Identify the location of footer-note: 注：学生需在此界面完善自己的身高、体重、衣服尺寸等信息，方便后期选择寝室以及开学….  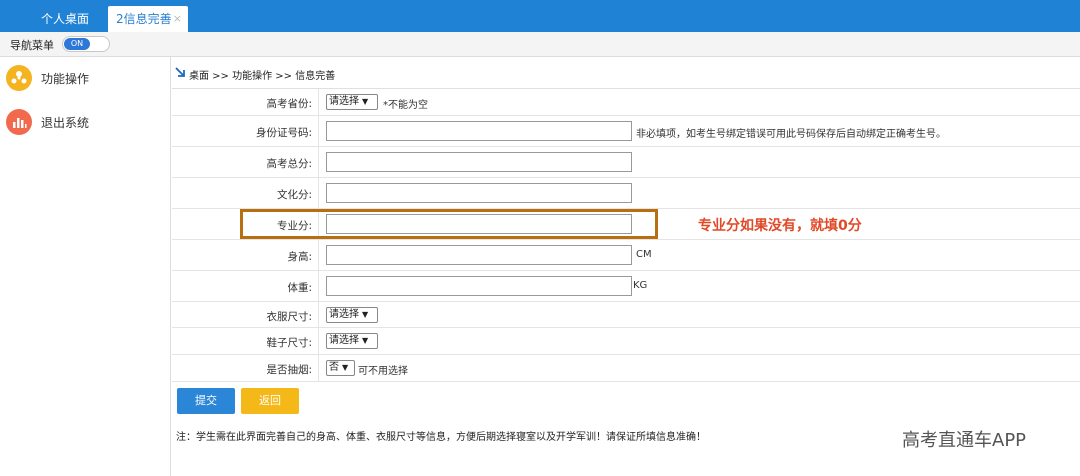
(441, 437).